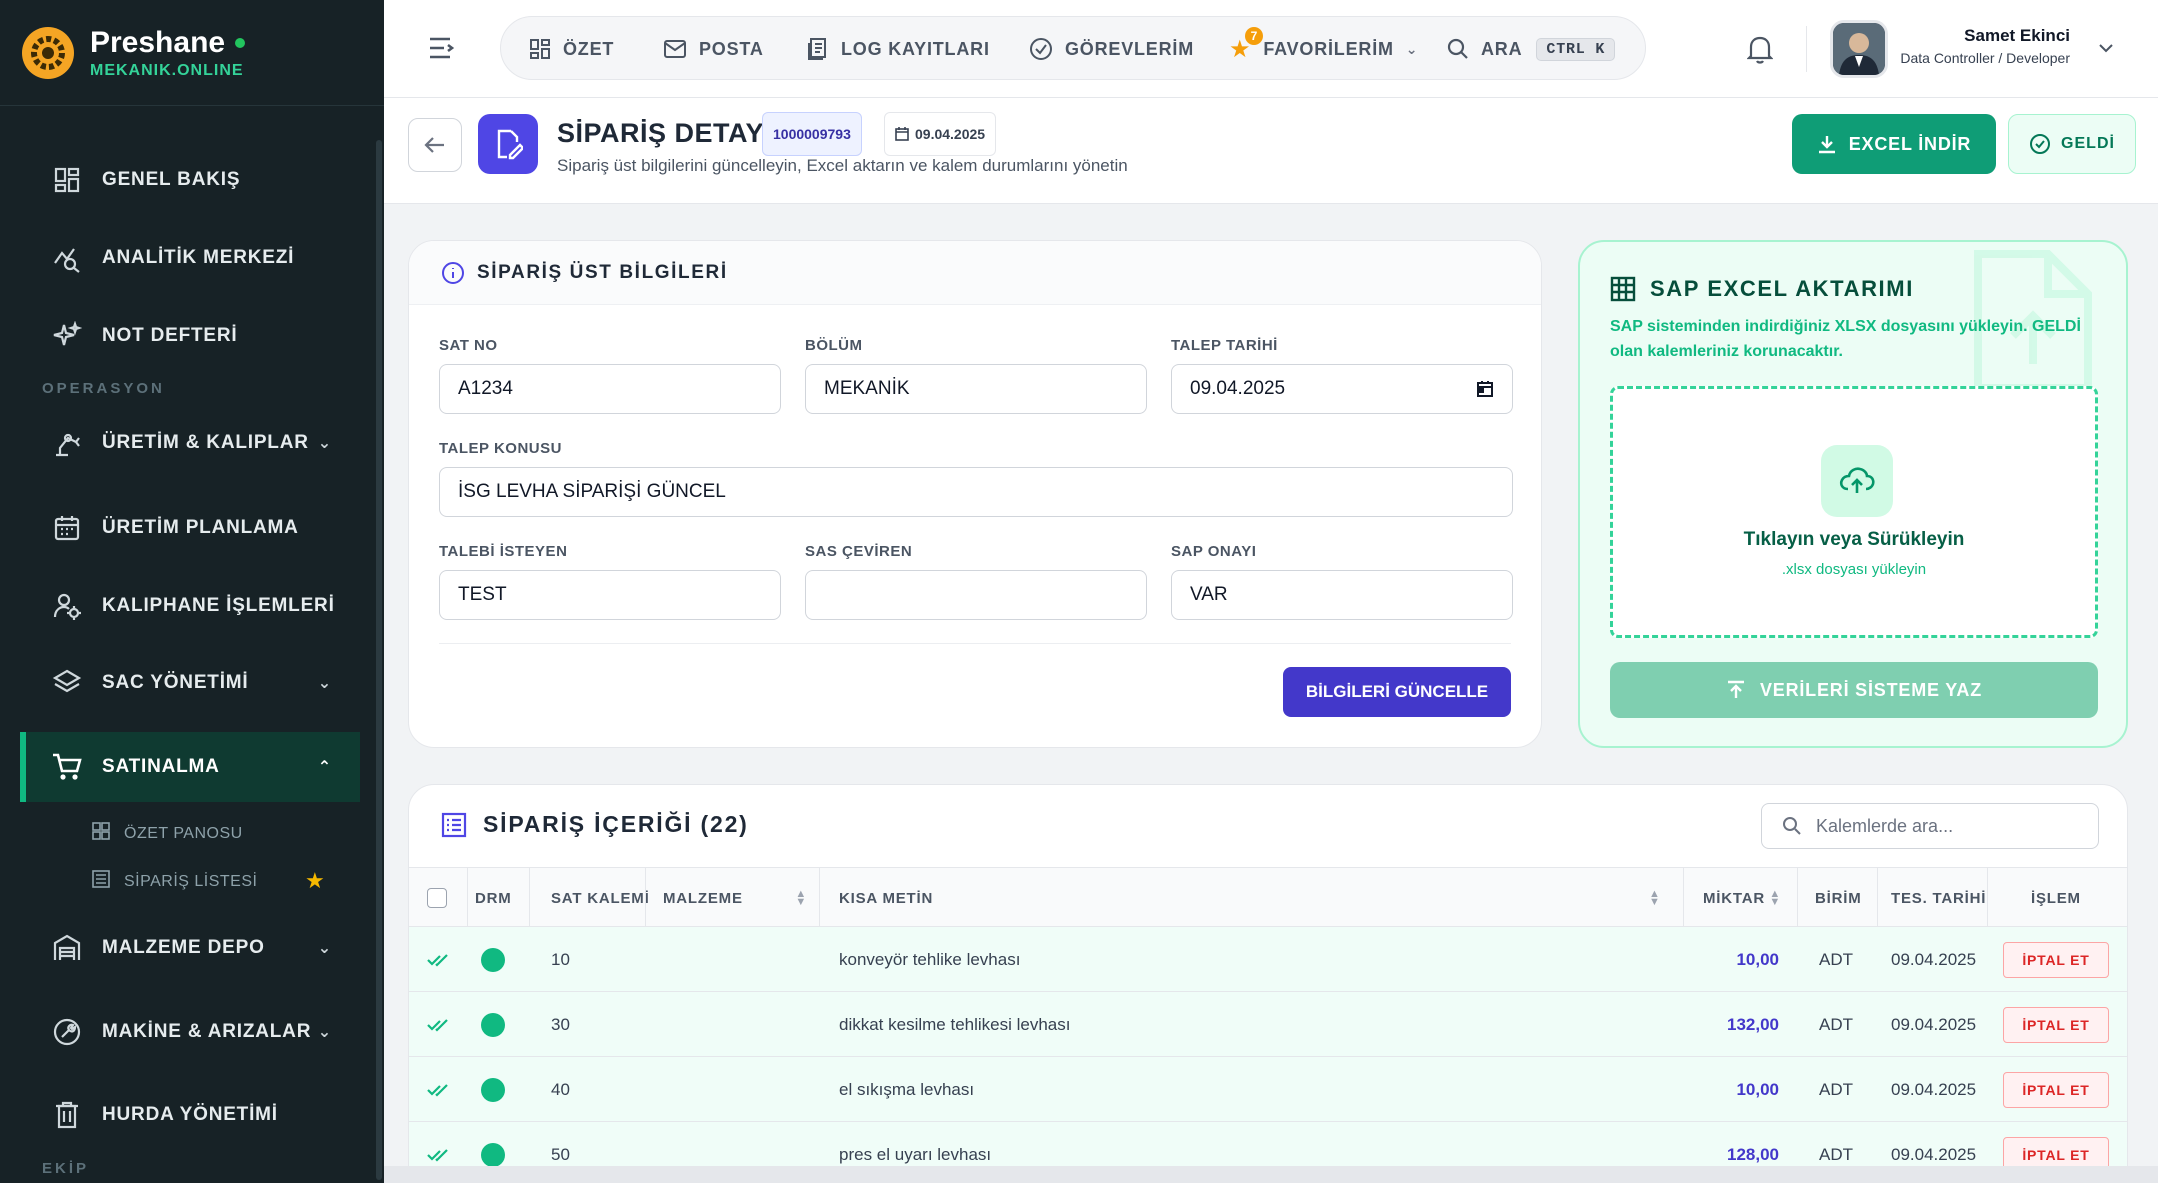 Image resolution: width=2158 pixels, height=1183 pixels. I want to click on keyboard-shortcut: CTRL K, so click(1576, 49).